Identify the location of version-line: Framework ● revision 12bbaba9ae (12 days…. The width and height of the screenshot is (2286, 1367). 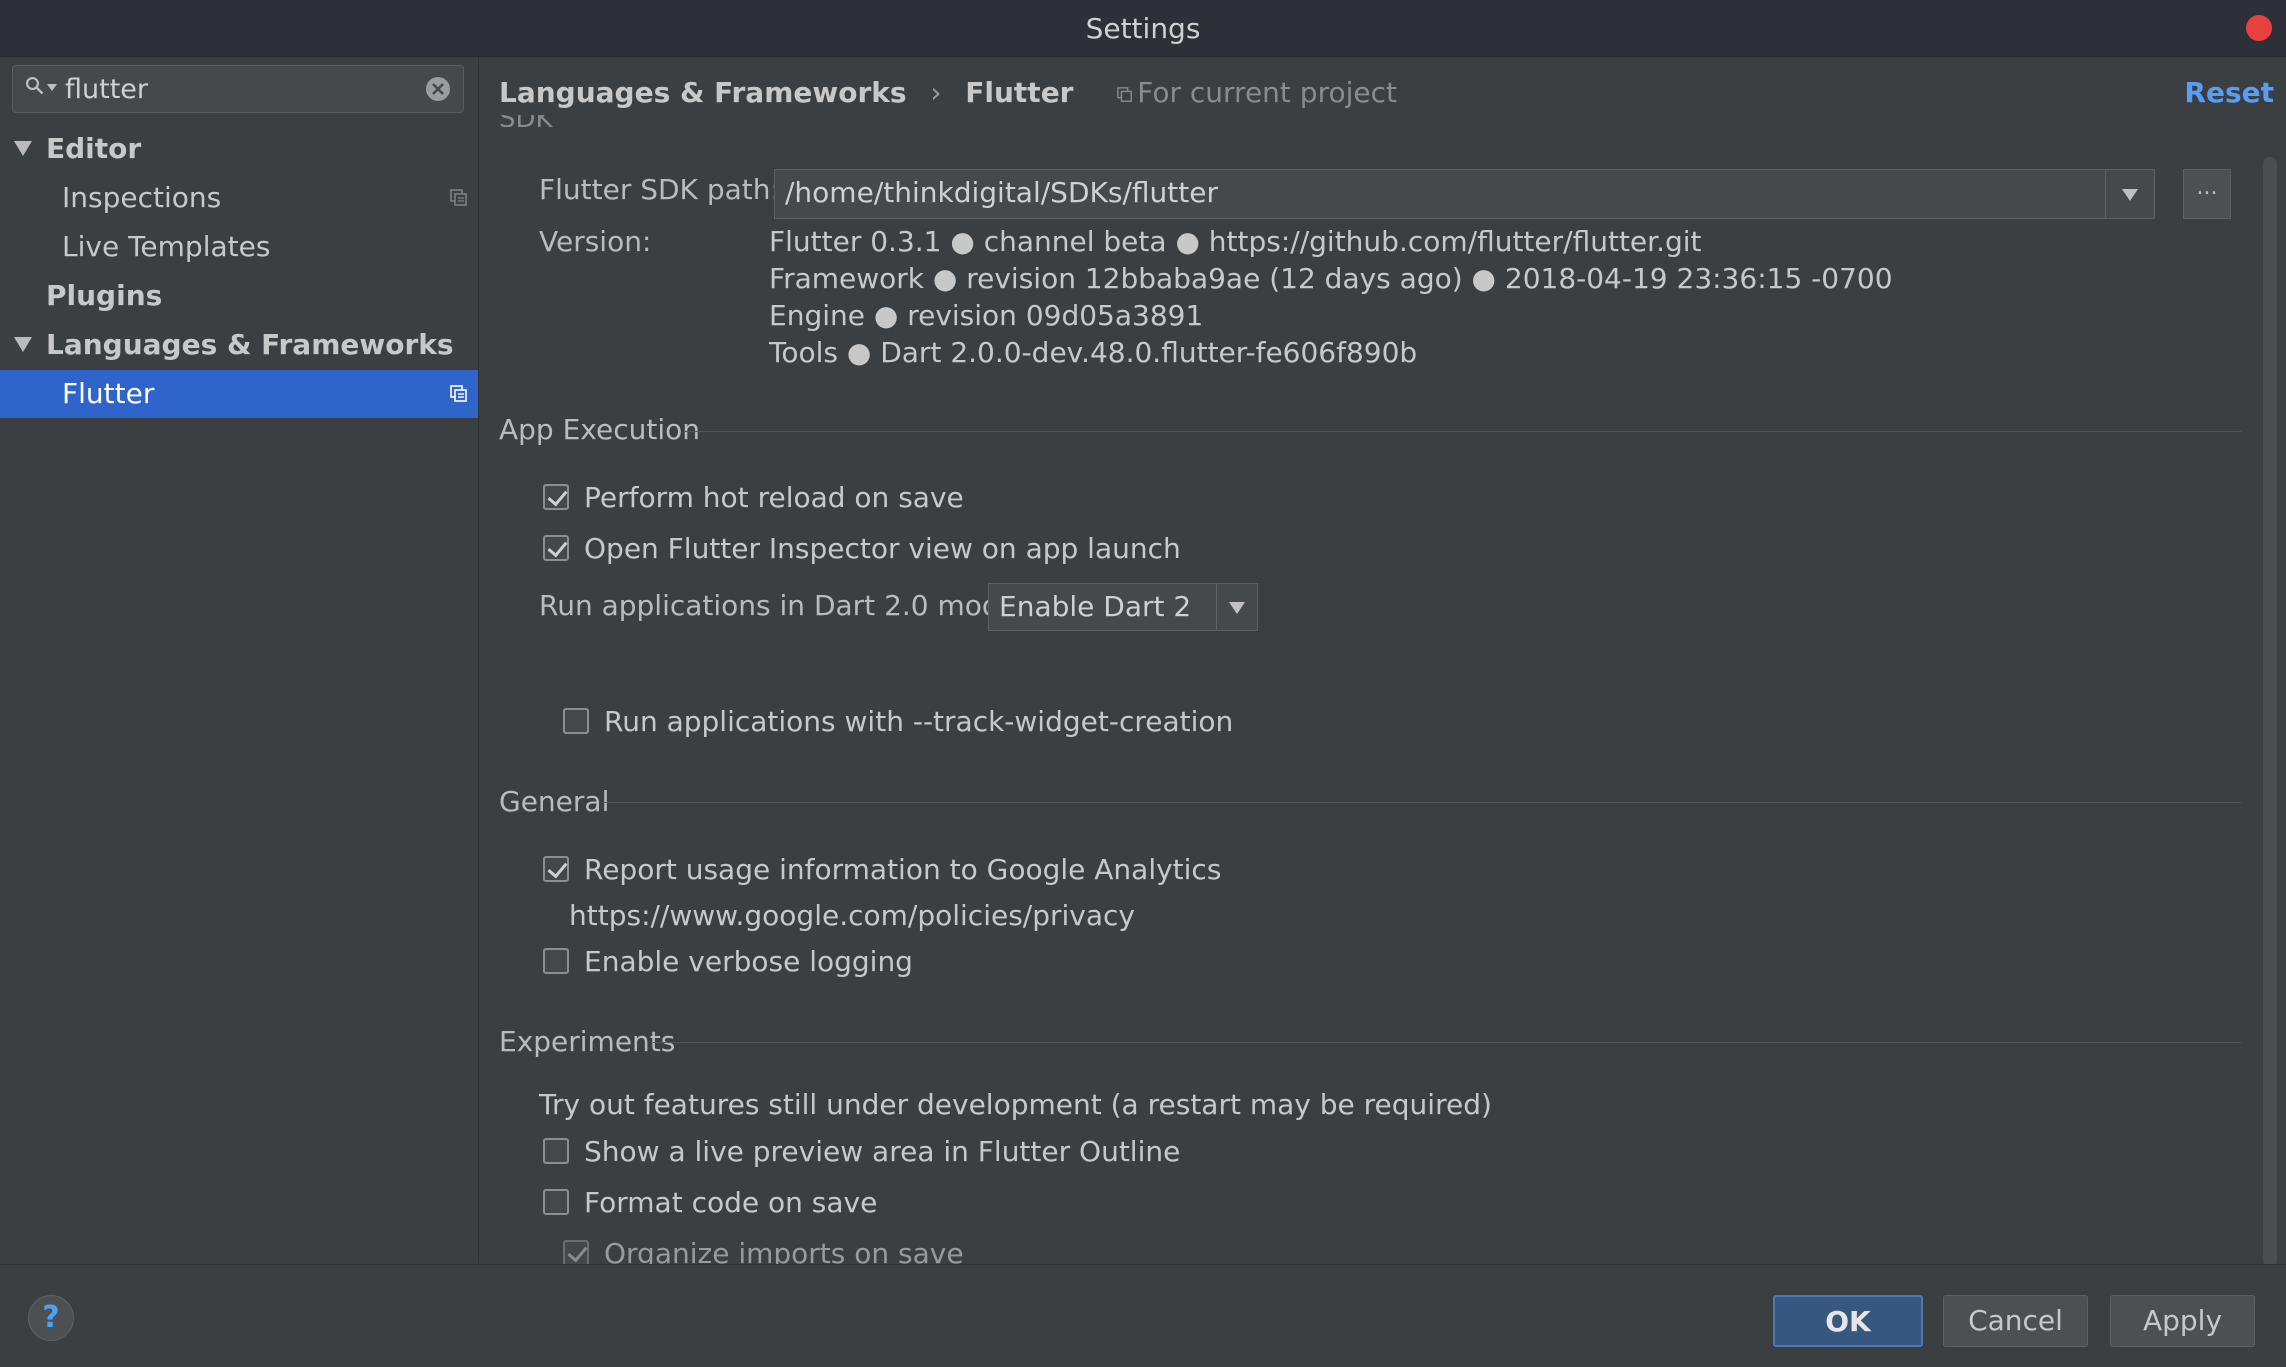
(1331, 278).